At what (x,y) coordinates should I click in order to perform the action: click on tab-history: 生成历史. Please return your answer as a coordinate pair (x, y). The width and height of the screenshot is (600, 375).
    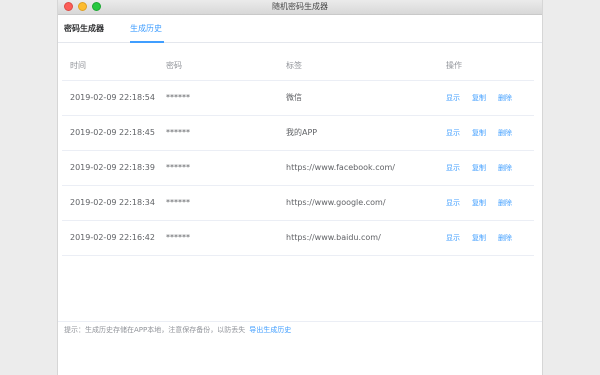
    Looking at the image, I should click on (146, 29).